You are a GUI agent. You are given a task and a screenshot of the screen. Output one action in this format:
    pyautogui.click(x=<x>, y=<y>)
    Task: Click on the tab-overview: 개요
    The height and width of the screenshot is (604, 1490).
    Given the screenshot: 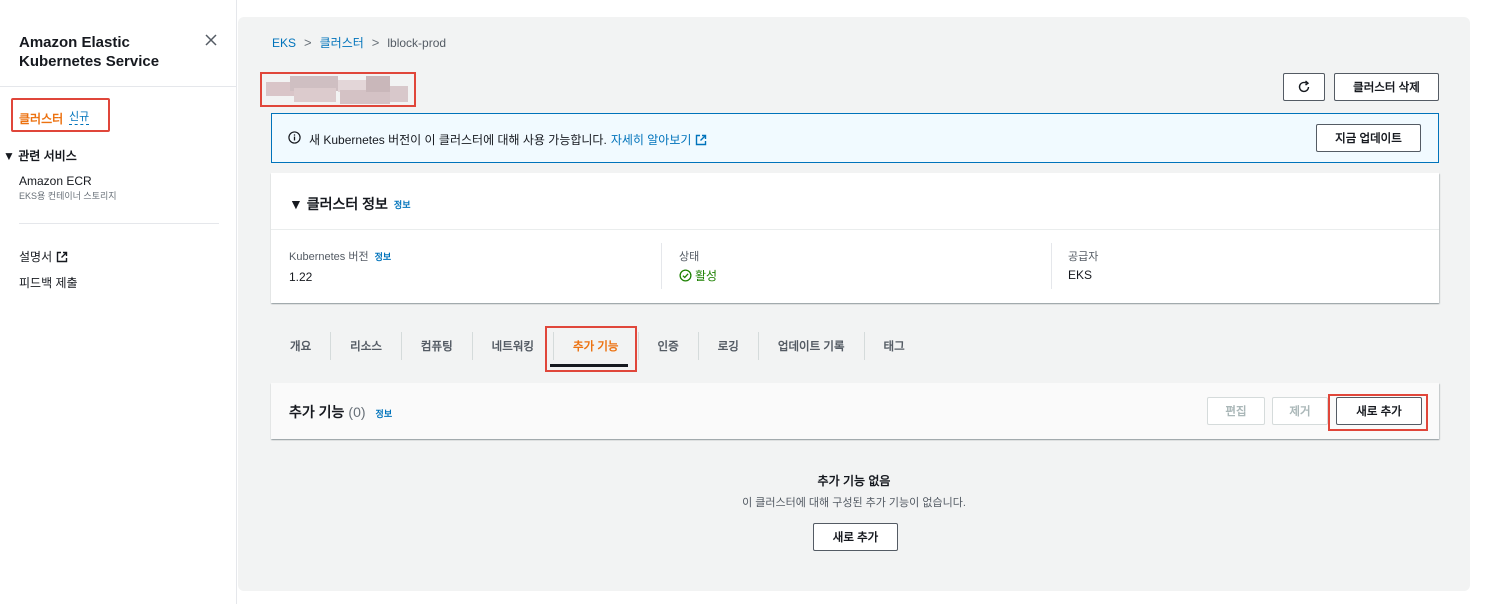 What is the action you would take?
    pyautogui.click(x=300, y=346)
    